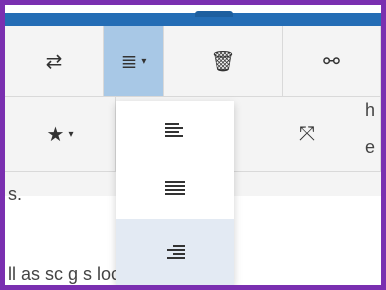 The height and width of the screenshot is (290, 386). I want to click on align-left-option, so click(175, 130).